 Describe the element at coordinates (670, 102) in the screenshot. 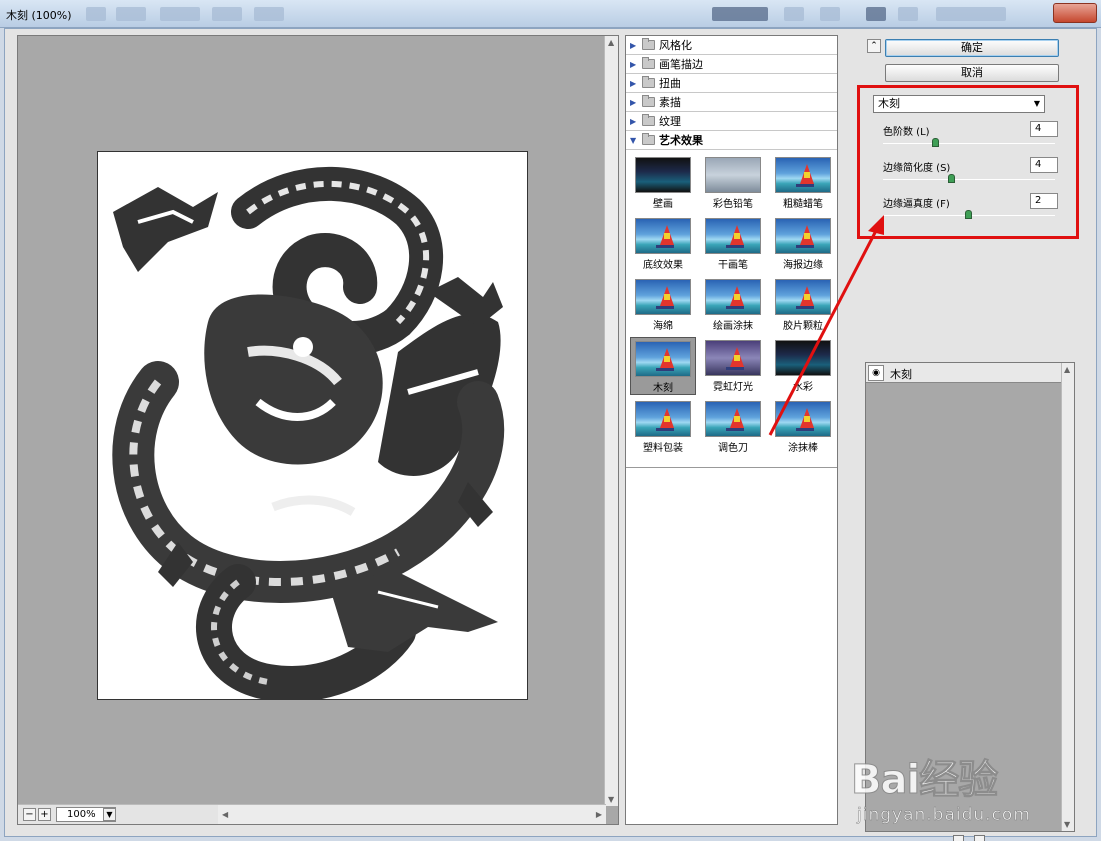

I see `category-label: 素描` at that location.